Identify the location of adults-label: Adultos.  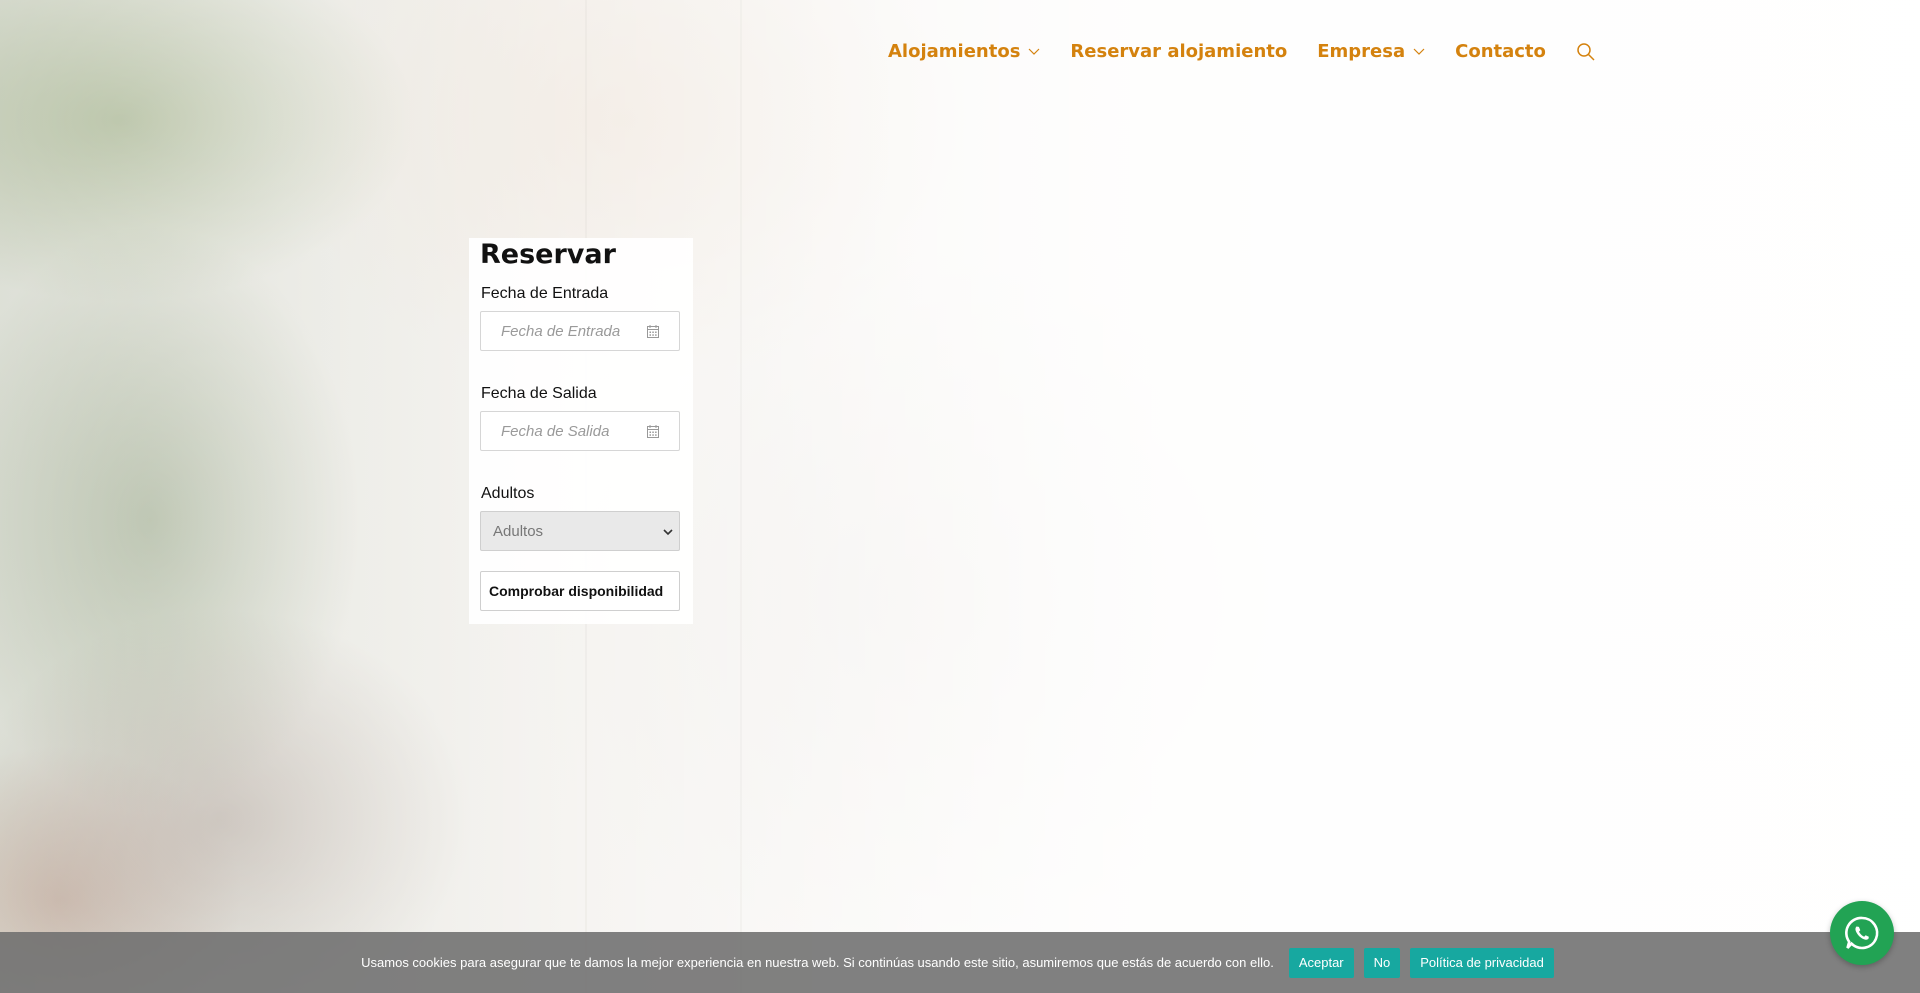
(508, 493).